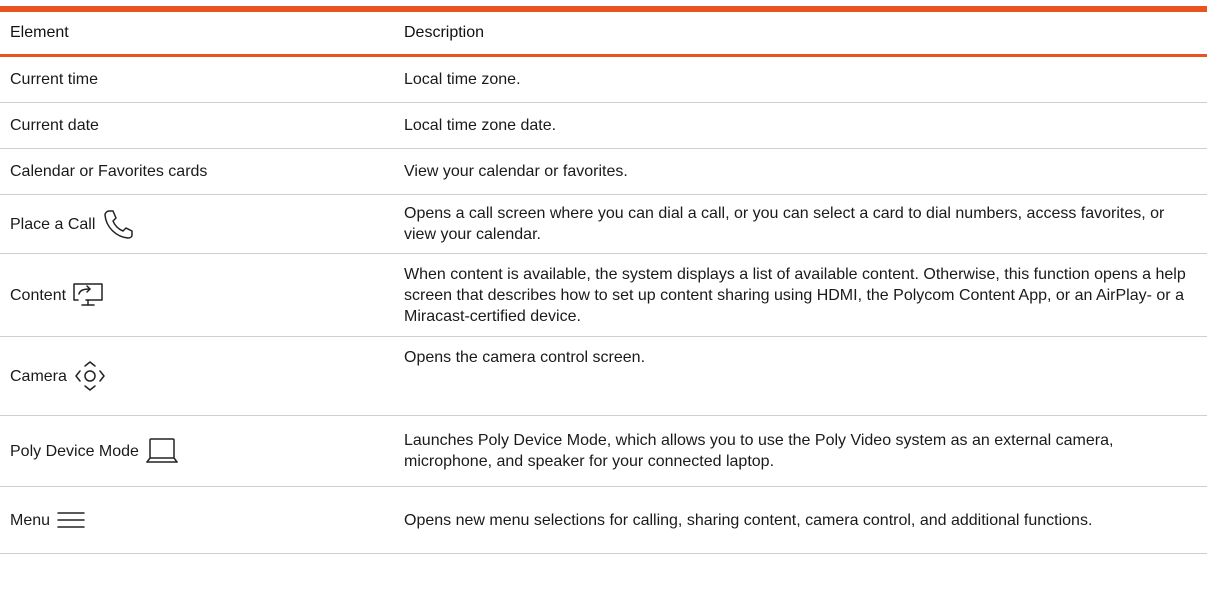 The width and height of the screenshot is (1215, 605). I want to click on element-label: Poly Device Mode, so click(74, 451).